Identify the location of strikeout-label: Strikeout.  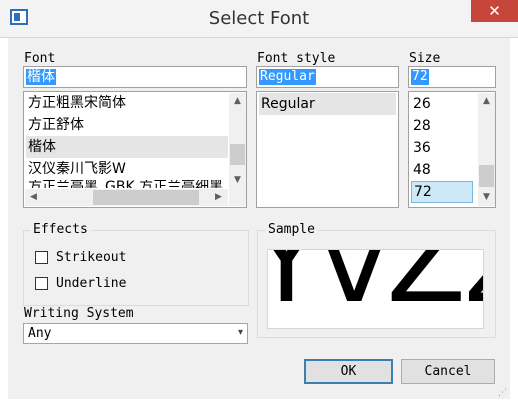
(91, 257).